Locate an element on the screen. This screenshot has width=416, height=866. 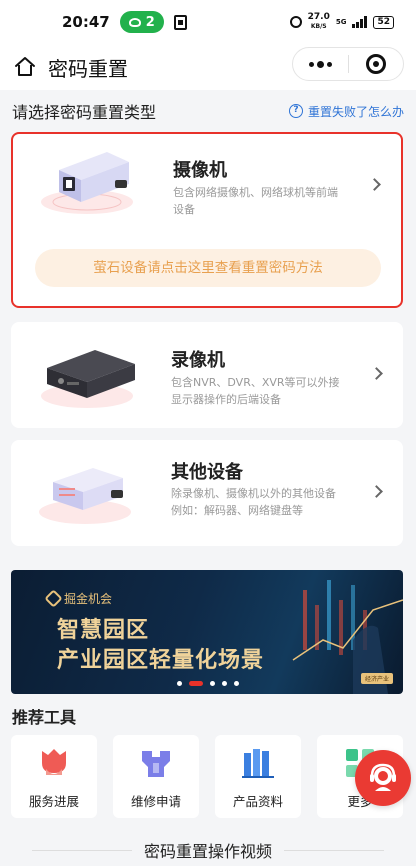
network-type: 5G is located at coordinates (341, 22).